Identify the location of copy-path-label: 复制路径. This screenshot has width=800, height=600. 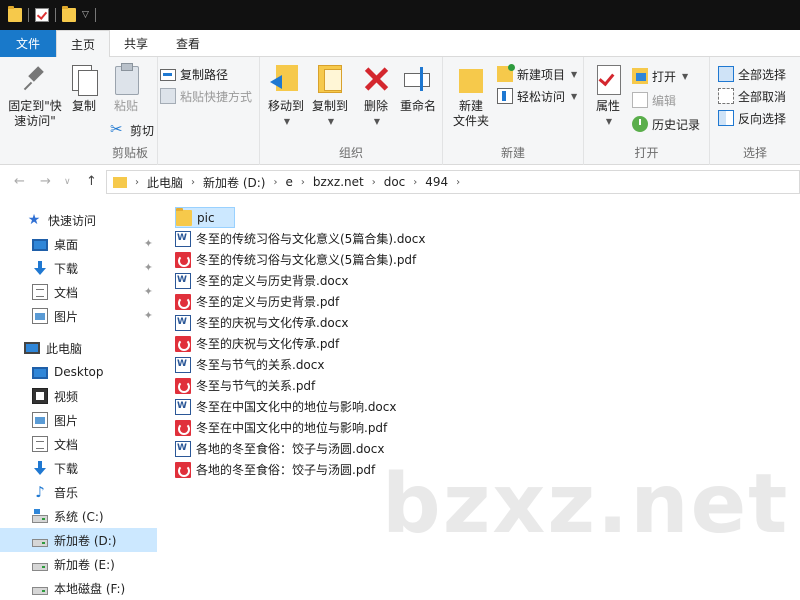
(204, 74).